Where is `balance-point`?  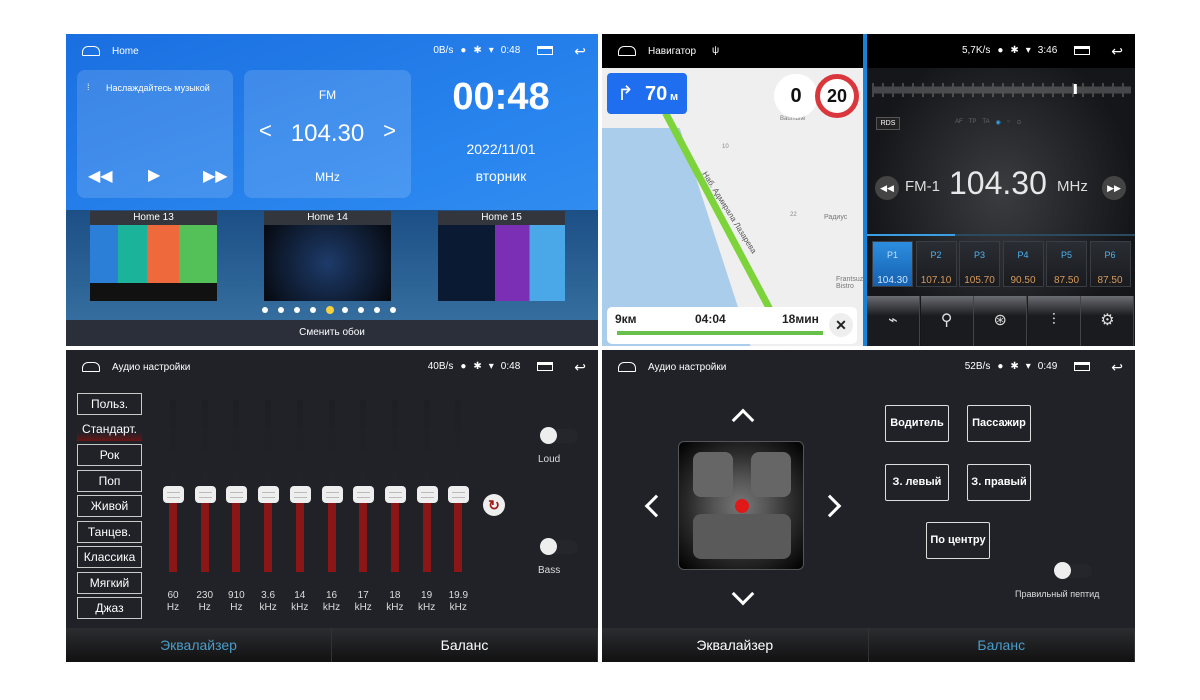
balance-point is located at coordinates (742, 506).